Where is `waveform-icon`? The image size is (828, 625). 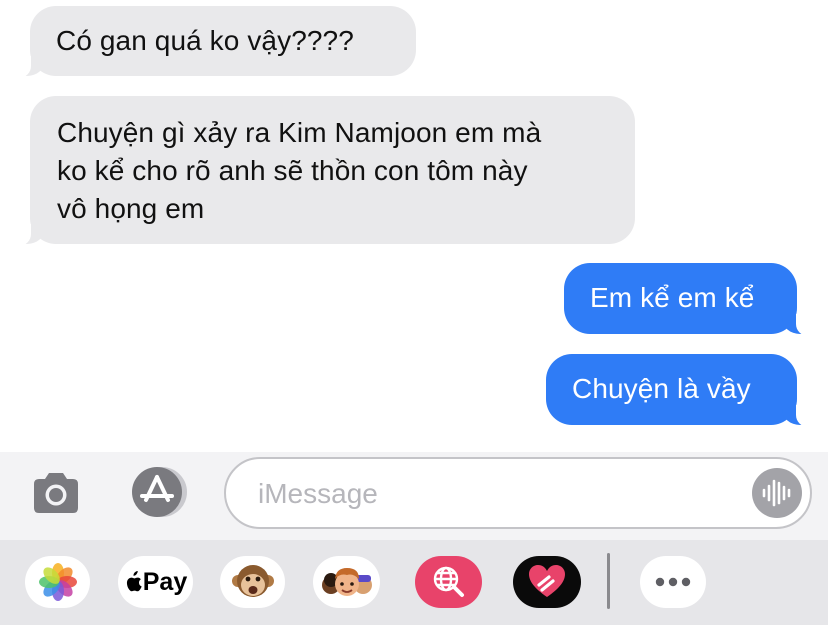 waveform-icon is located at coordinates (777, 493).